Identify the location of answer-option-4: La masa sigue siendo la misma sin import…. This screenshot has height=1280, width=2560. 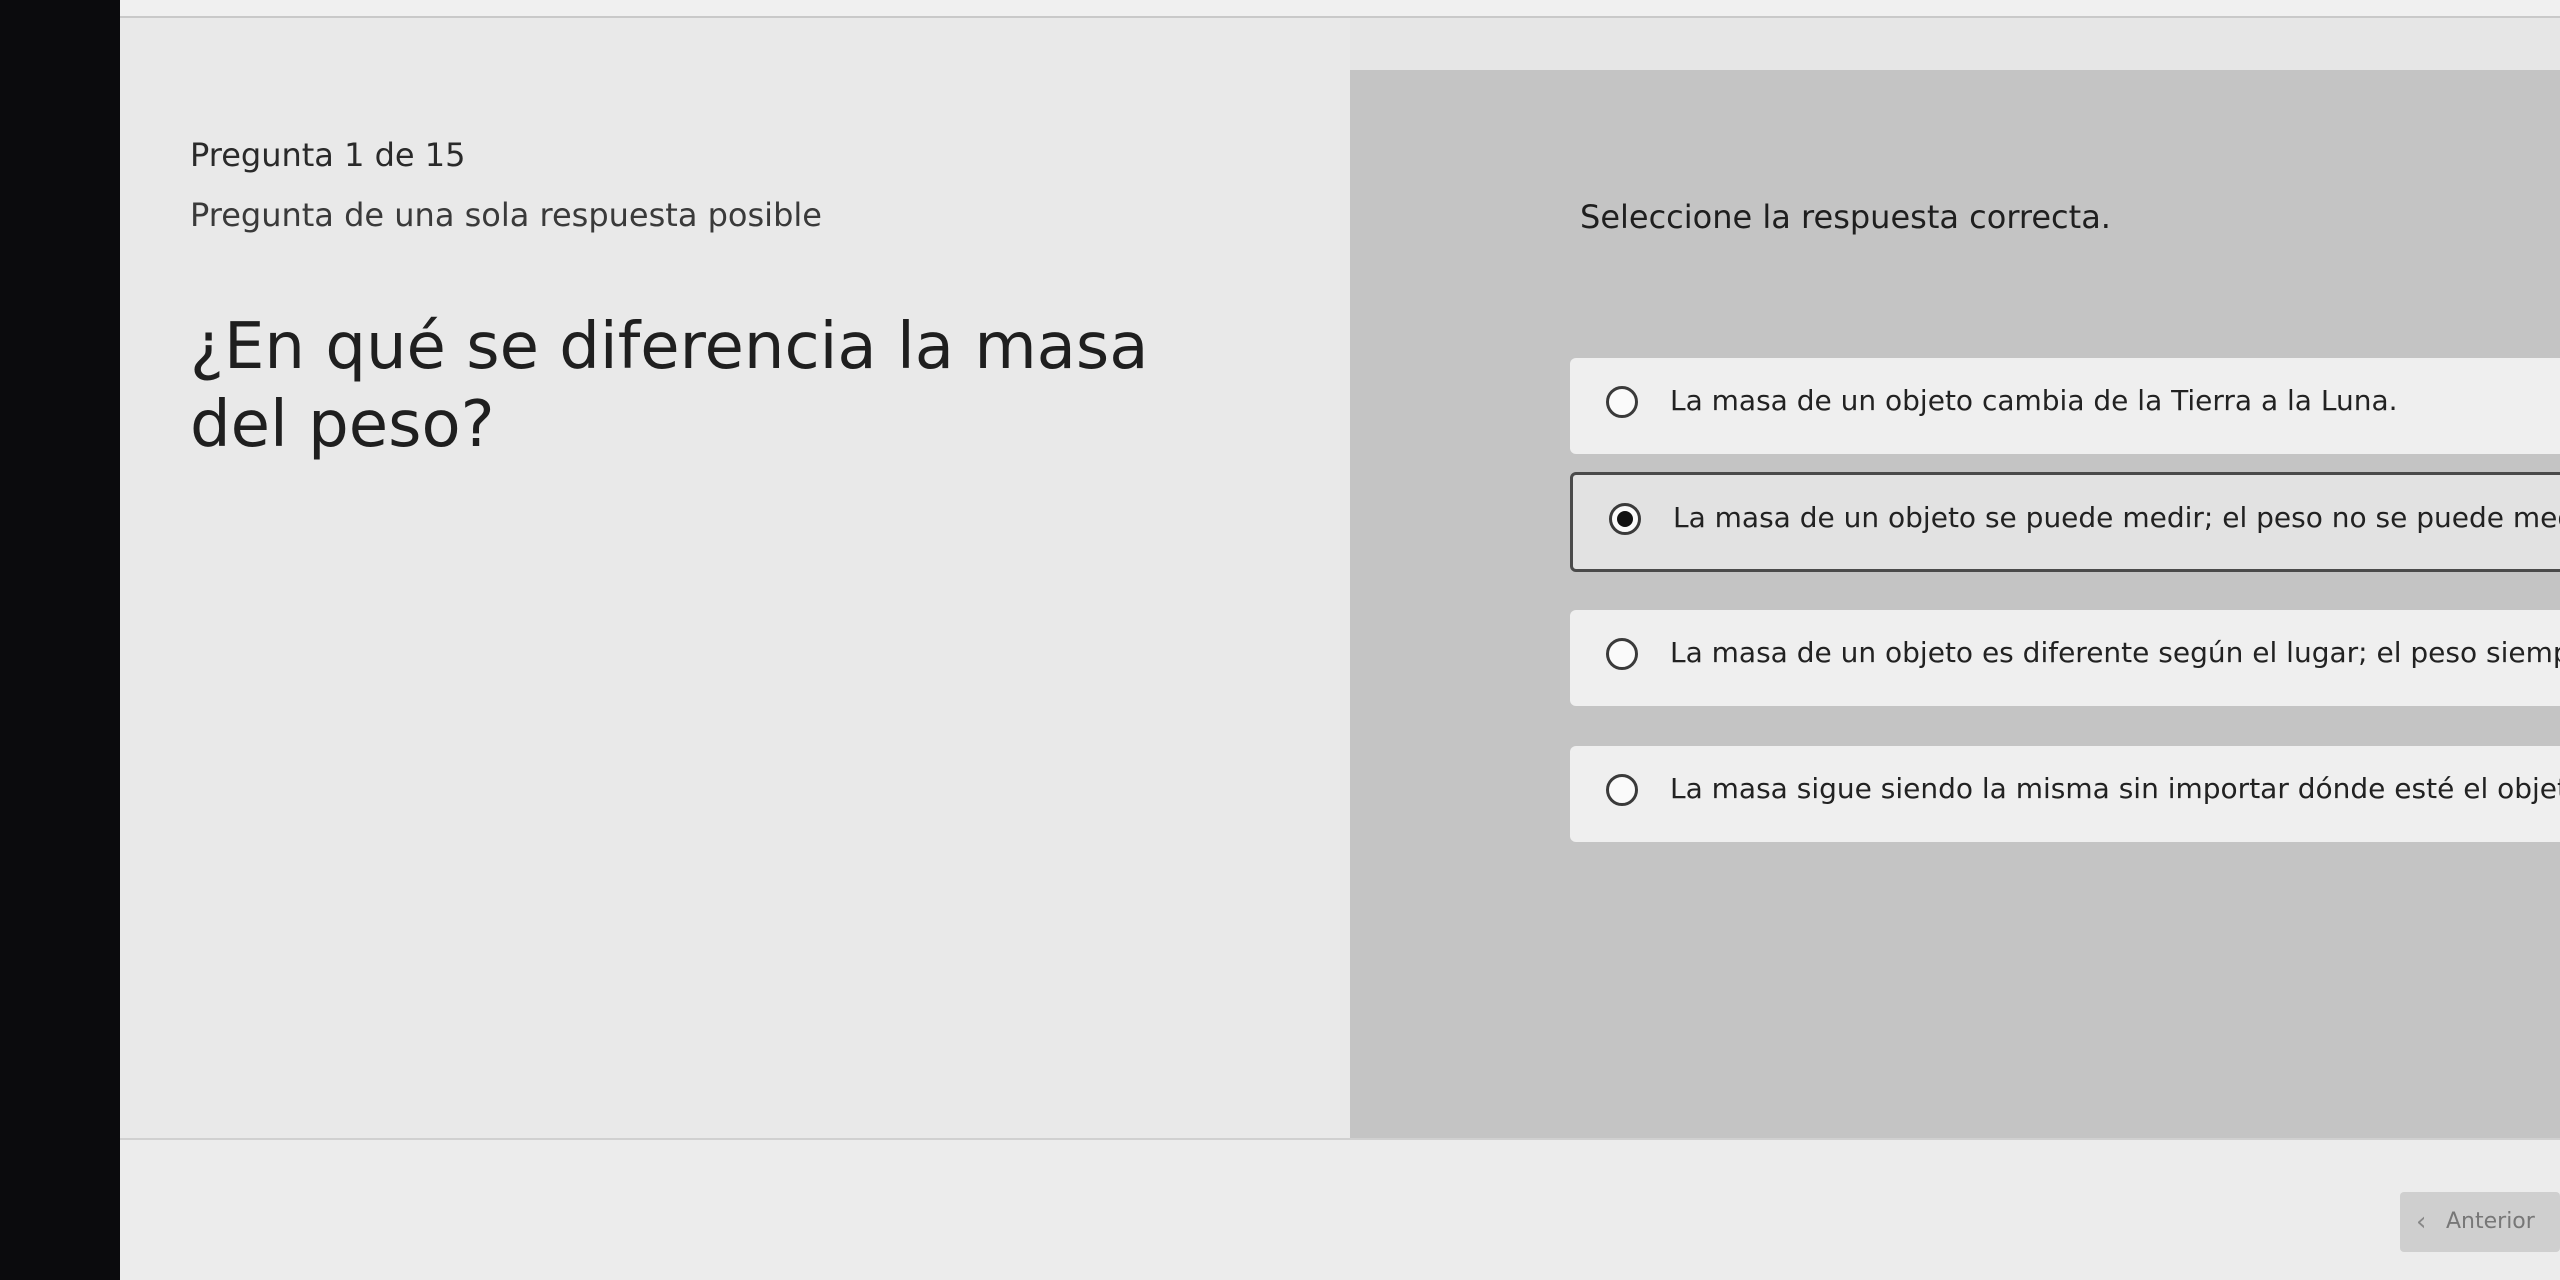
(2065, 794).